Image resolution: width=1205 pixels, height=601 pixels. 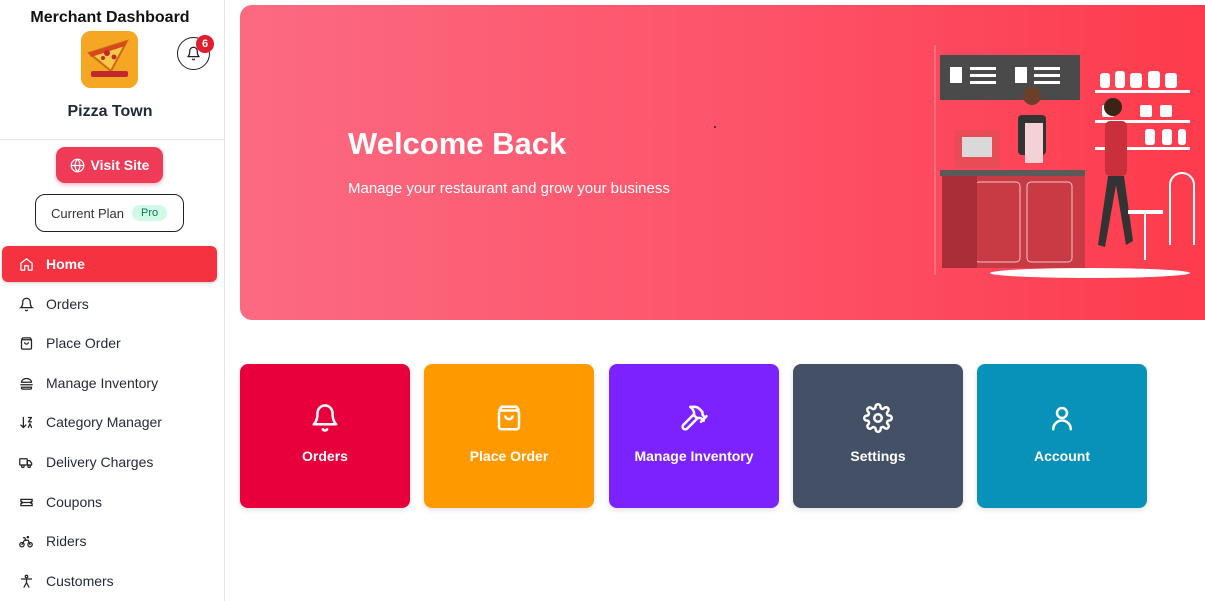 I want to click on account-card: Account, so click(x=1062, y=436).